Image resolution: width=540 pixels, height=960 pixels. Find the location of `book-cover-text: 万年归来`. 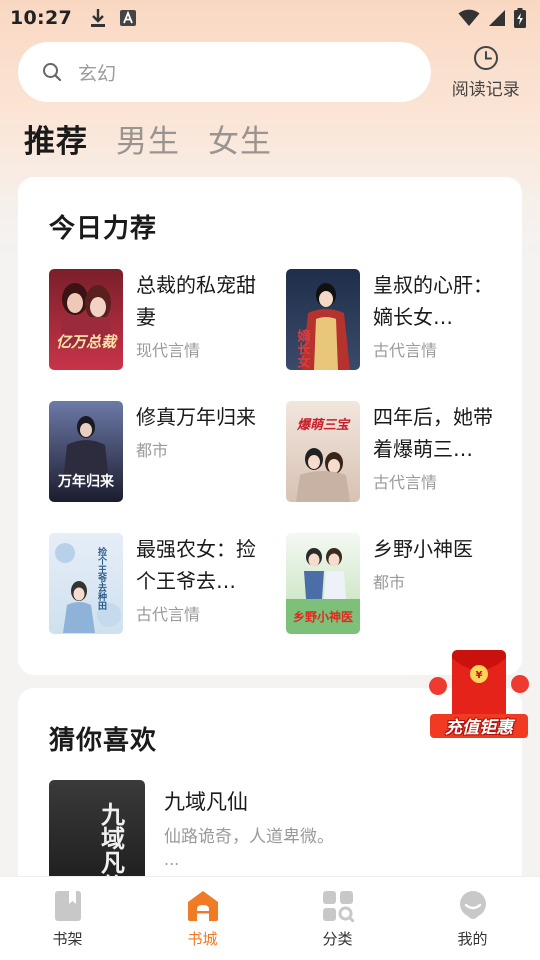

book-cover-text: 万年归来 is located at coordinates (86, 481).